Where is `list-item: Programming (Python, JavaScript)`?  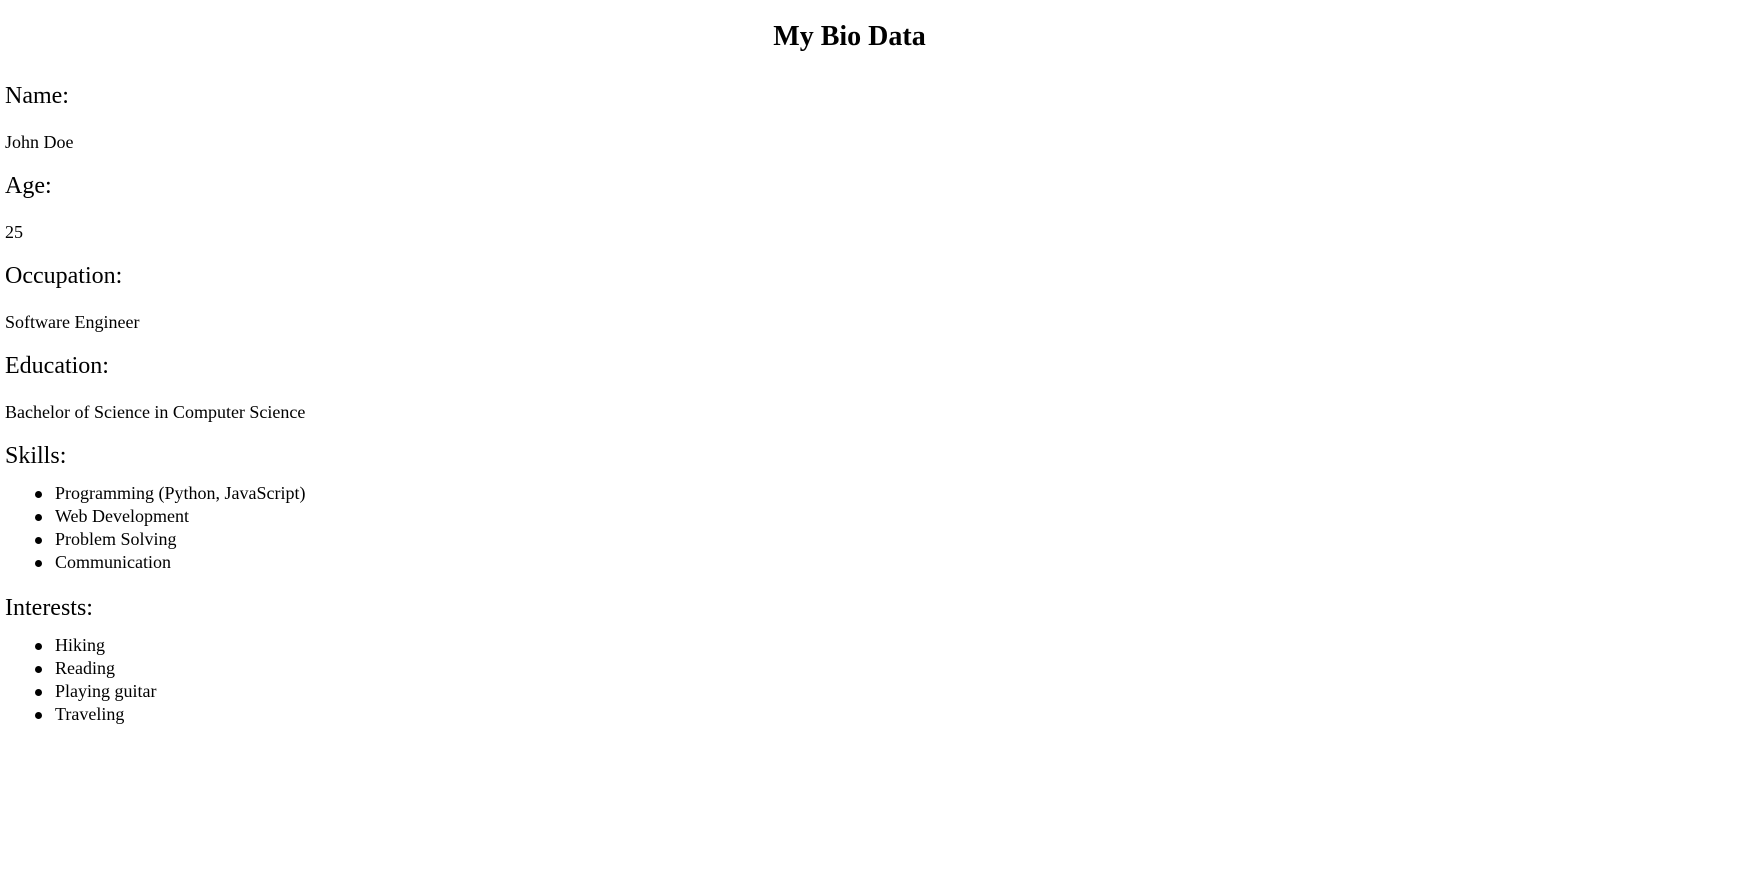
list-item: Programming (Python, JavaScript) is located at coordinates (155, 493).